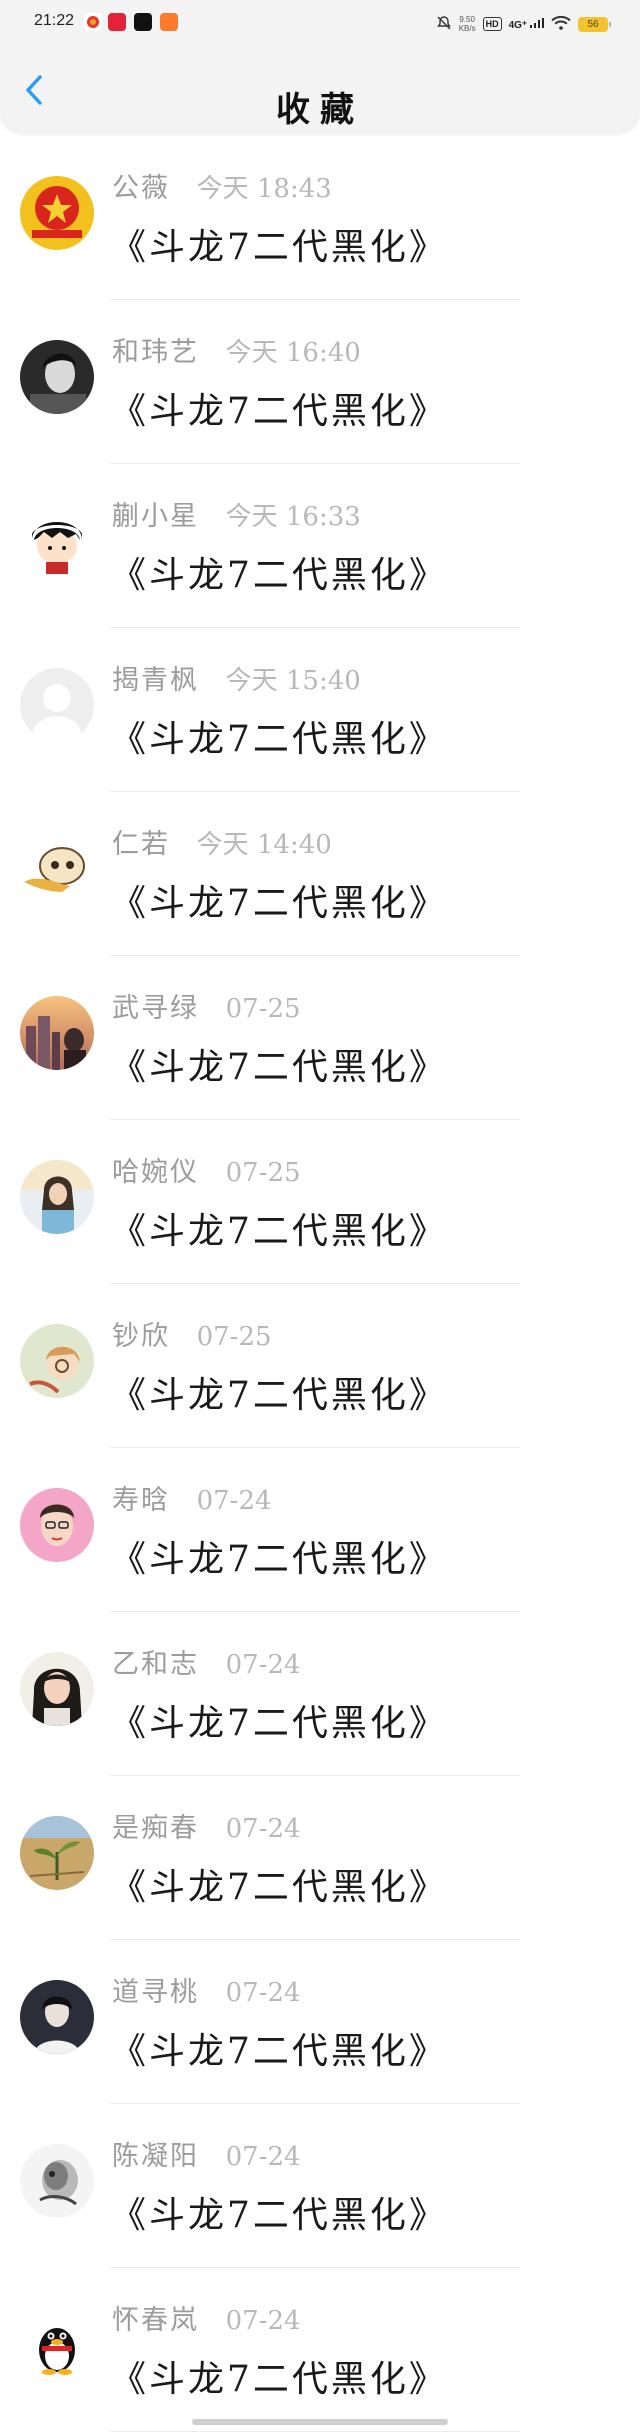 The width and height of the screenshot is (640, 2432). Describe the element at coordinates (57, 541) in the screenshot. I see `cartoon-girl-icon` at that location.